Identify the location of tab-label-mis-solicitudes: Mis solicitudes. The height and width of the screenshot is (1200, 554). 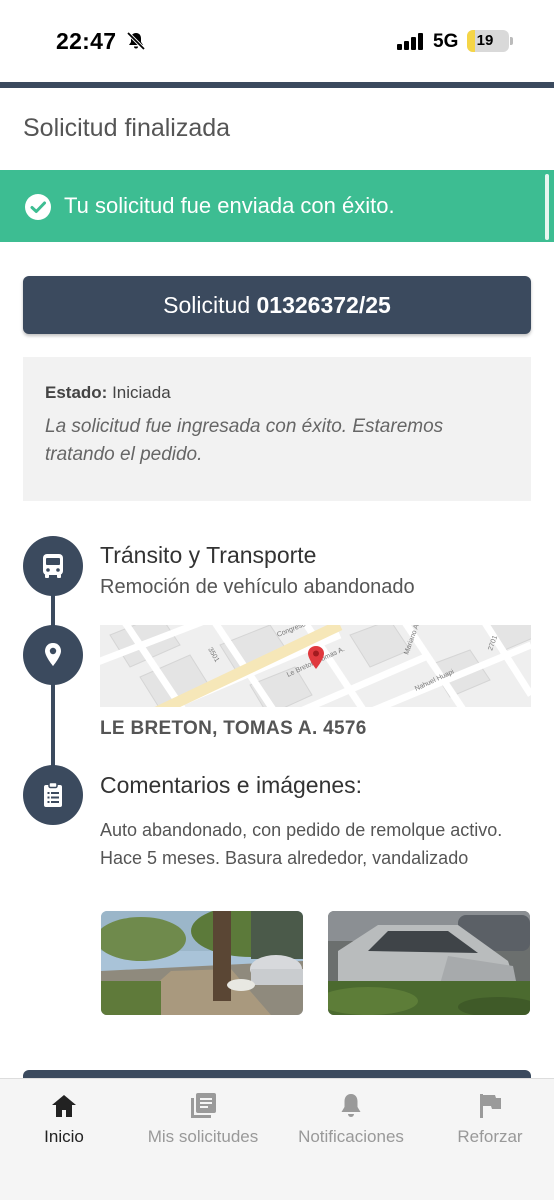
(203, 1136).